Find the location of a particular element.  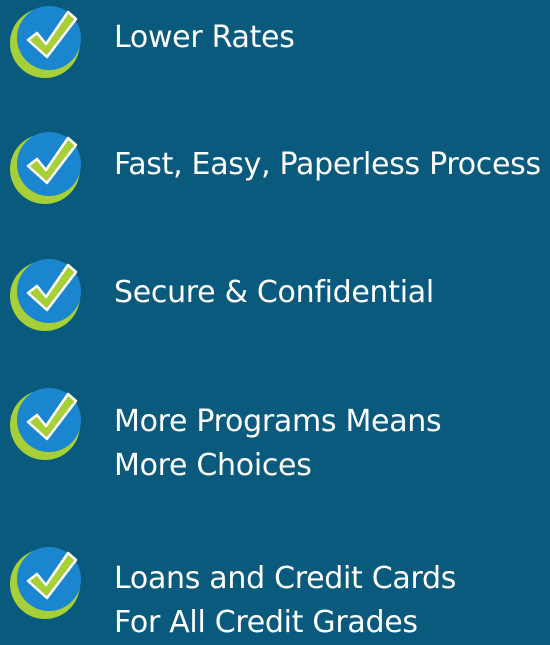

feature-line: More Programs Means is located at coordinates (278, 421).